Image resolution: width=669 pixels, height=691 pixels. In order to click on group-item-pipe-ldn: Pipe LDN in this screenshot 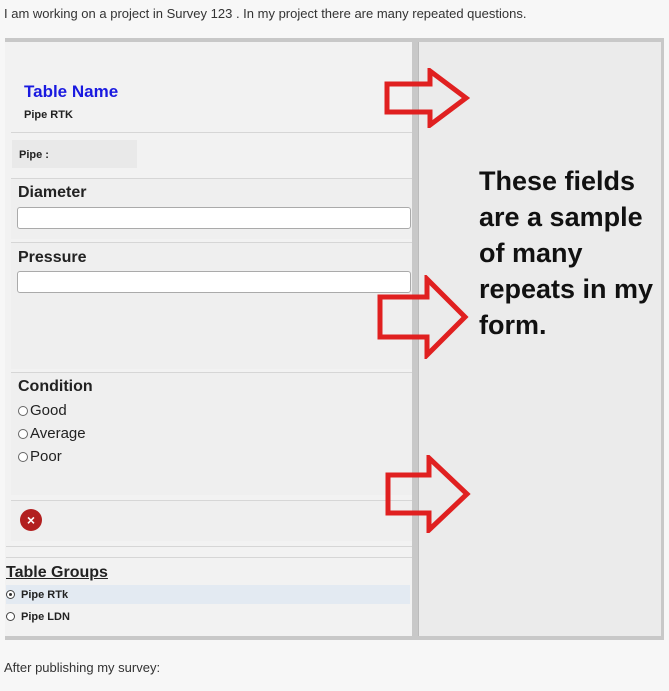, I will do `click(208, 616)`.